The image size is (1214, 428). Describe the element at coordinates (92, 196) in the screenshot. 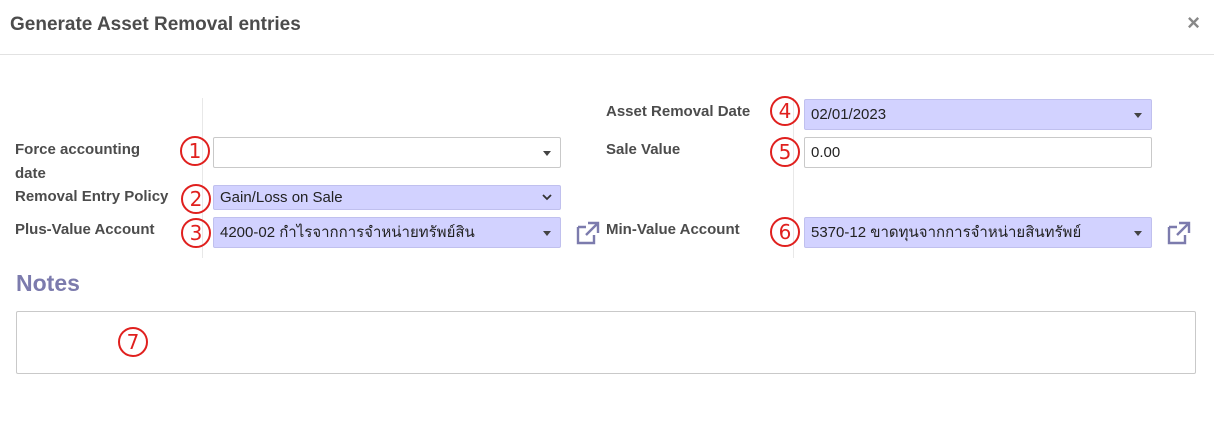

I see `removal-entry-policy-label: Removal Entry Policy` at that location.